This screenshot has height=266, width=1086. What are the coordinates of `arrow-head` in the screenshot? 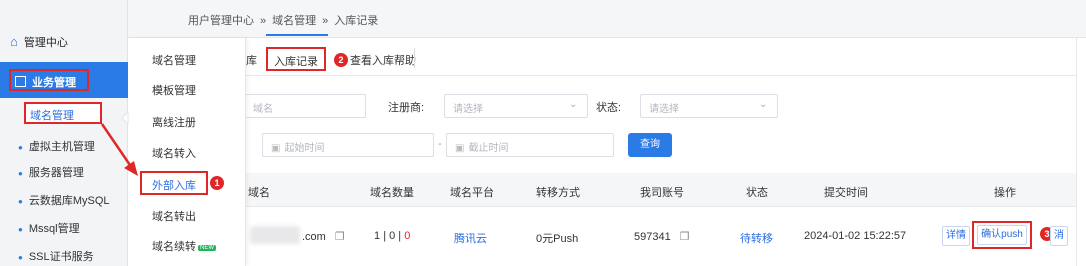 It's located at (131, 168).